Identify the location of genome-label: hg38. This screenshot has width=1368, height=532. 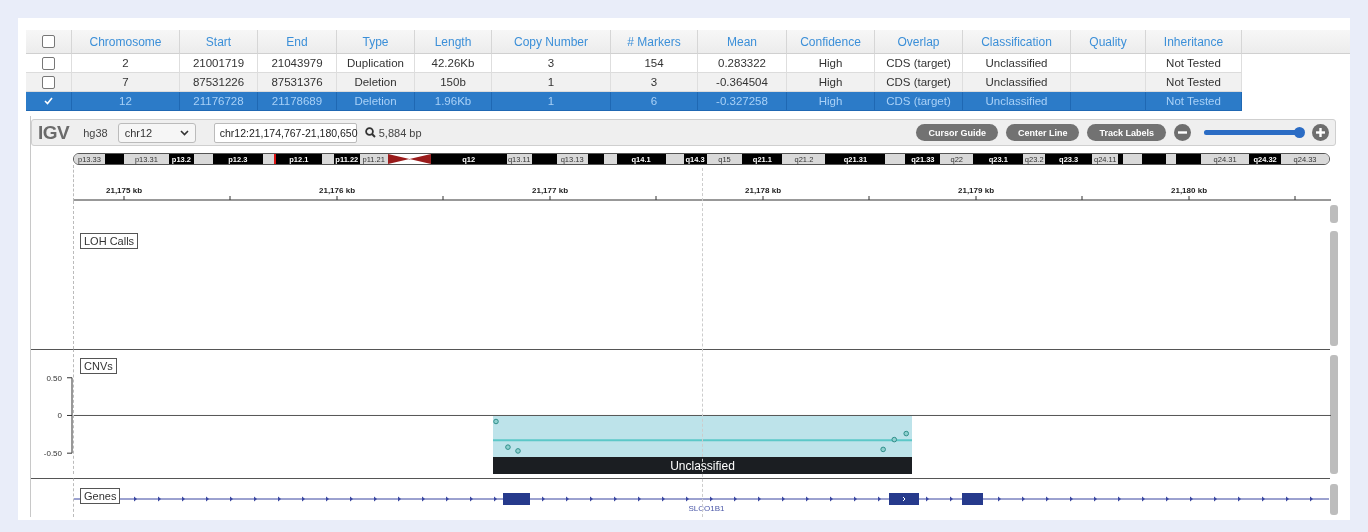
(95, 132).